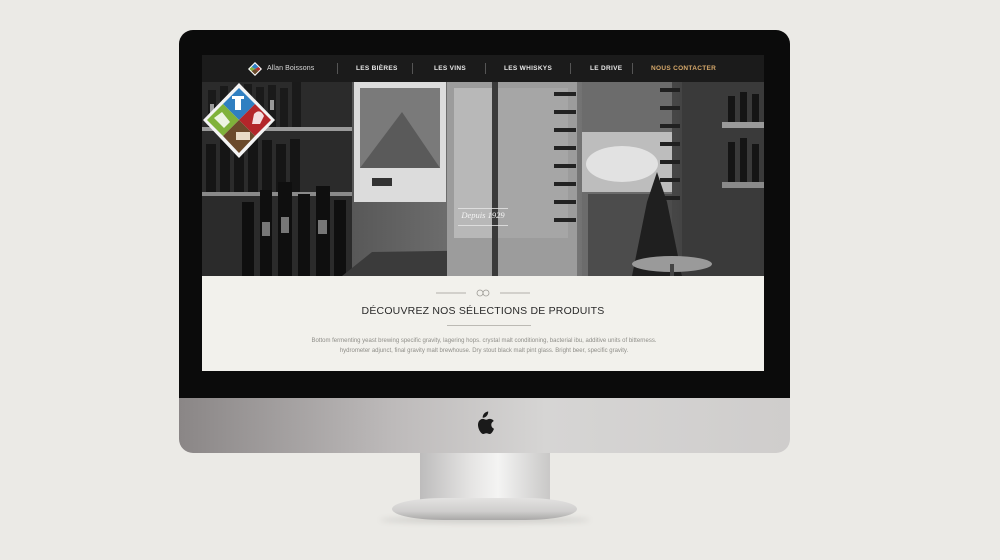 The width and height of the screenshot is (1000, 560). I want to click on monitor-stand-neck, so click(485, 477).